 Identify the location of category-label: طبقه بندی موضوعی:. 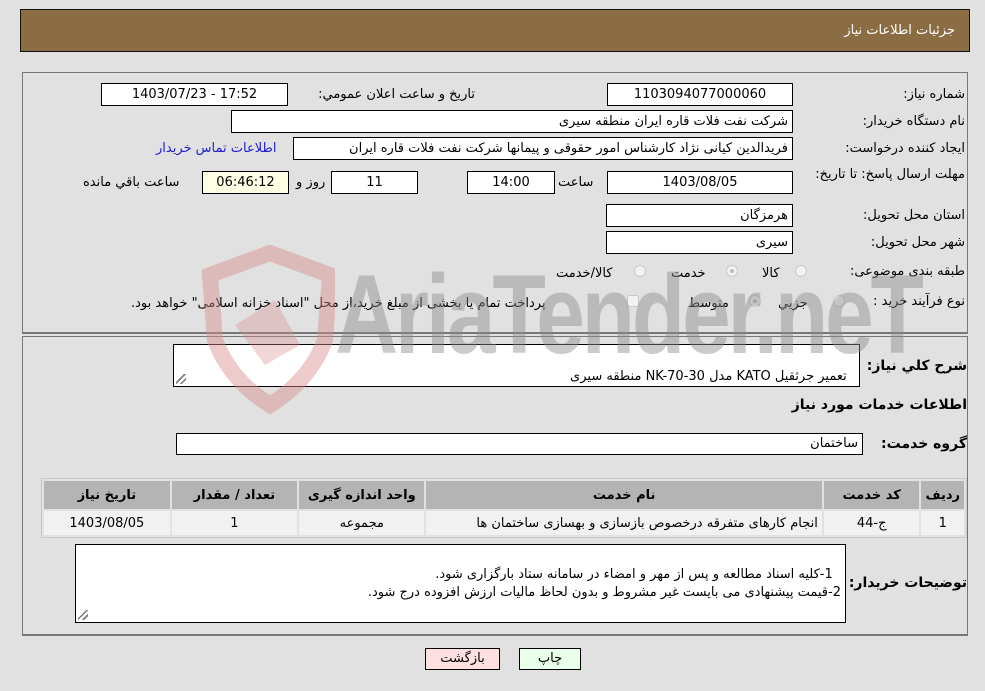
(907, 271).